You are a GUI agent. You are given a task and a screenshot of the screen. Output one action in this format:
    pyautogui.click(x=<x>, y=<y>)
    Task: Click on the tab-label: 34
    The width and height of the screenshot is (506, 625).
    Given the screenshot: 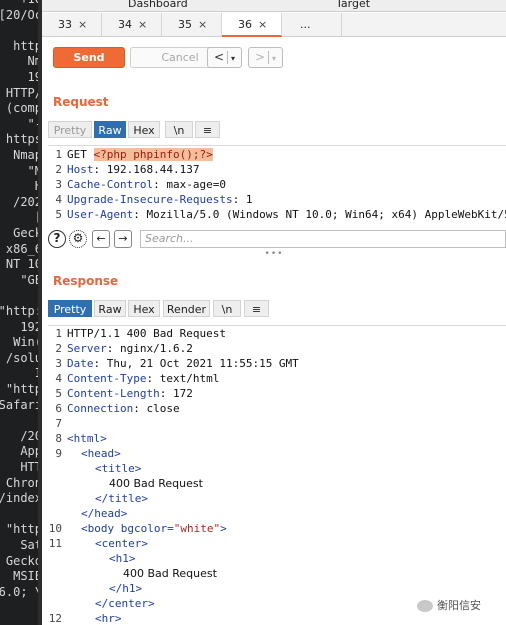 What is the action you would take?
    pyautogui.click(x=125, y=24)
    